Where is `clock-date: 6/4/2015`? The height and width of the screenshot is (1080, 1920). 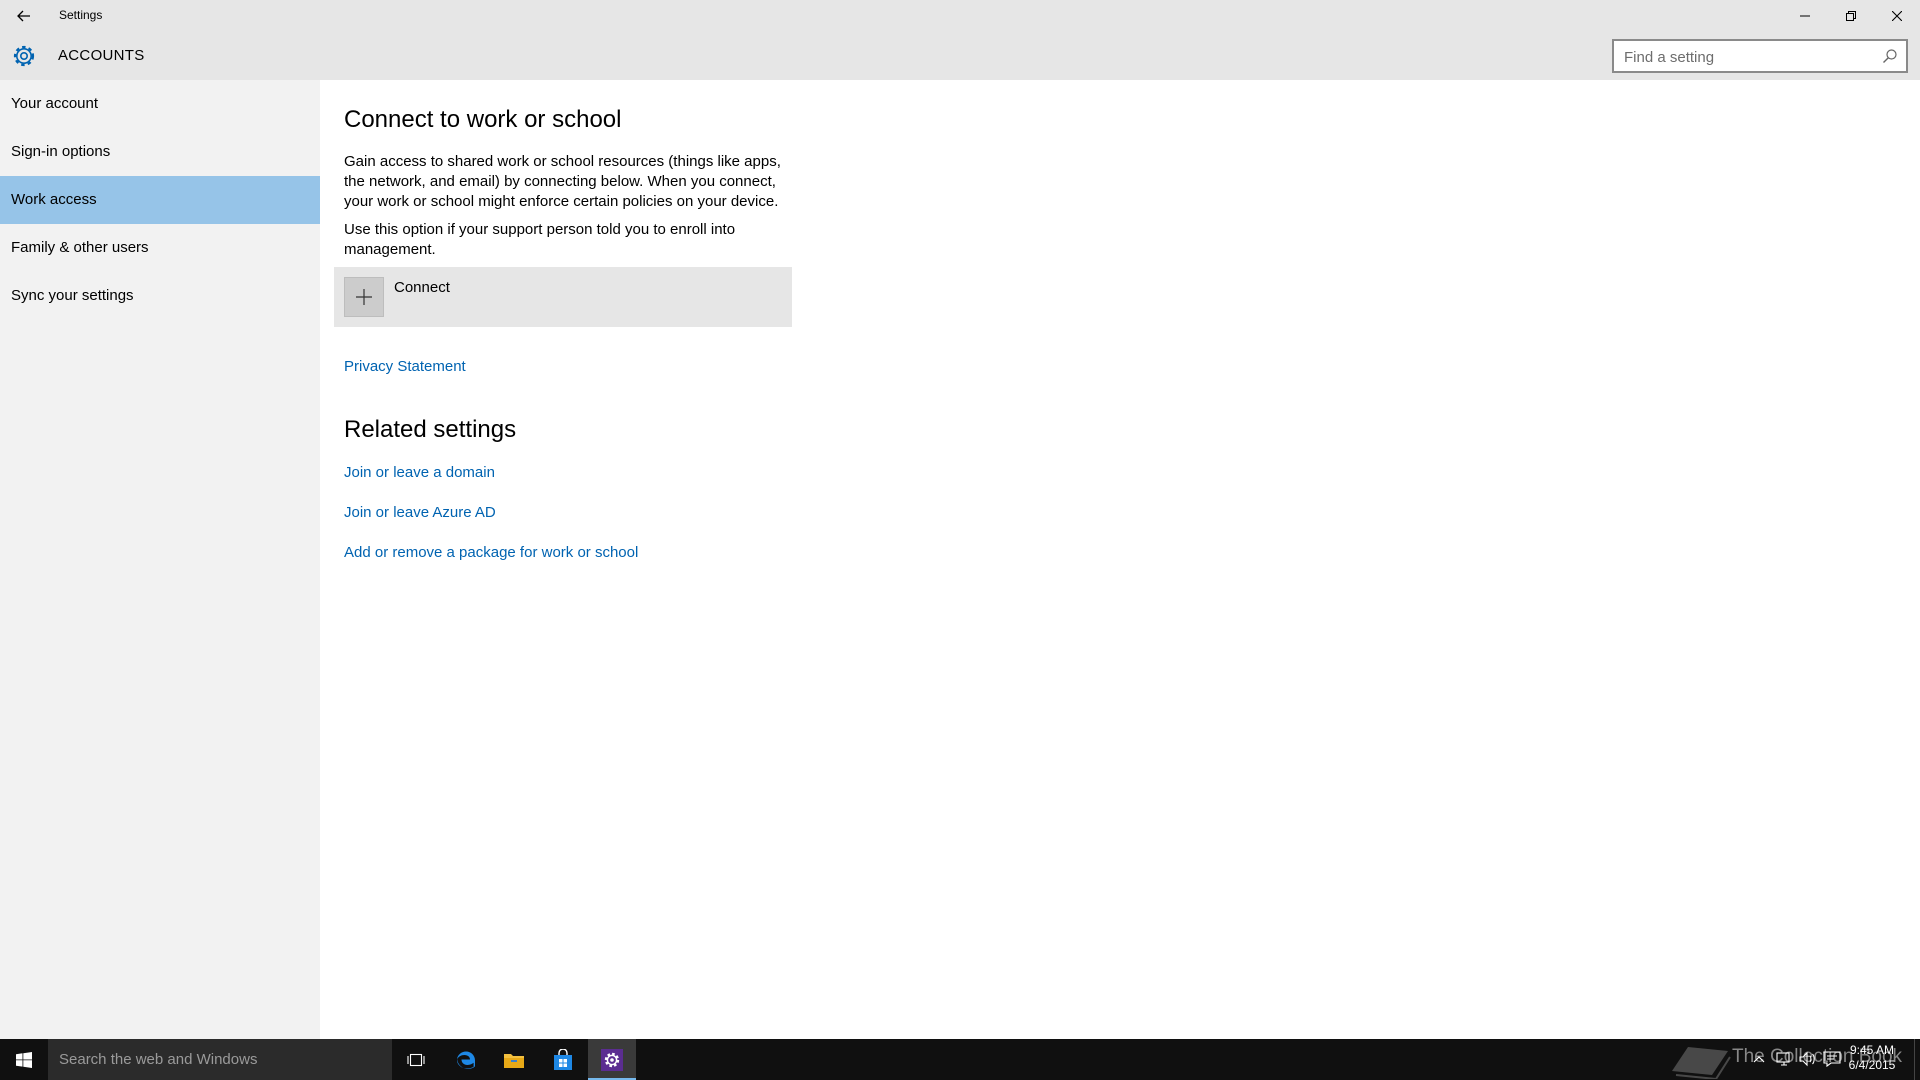 clock-date: 6/4/2015 is located at coordinates (1872, 1065).